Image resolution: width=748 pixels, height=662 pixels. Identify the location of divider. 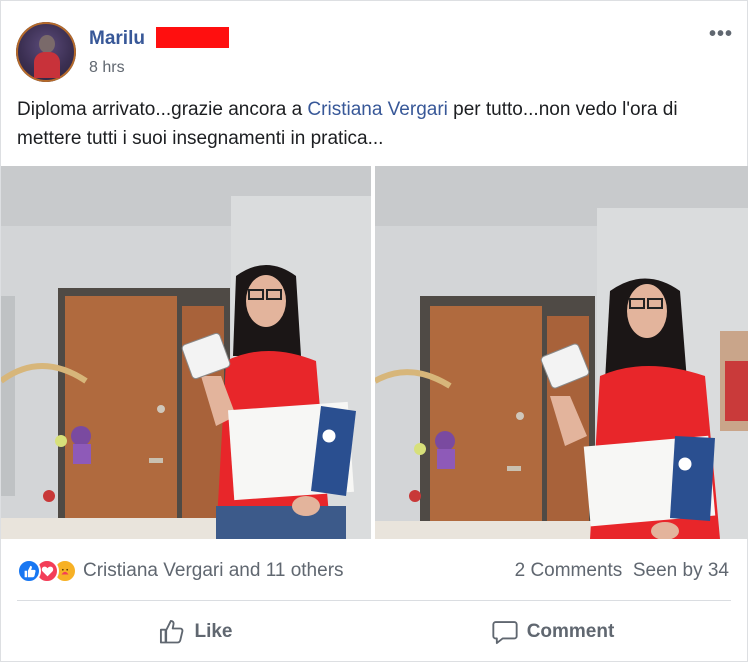
(374, 600).